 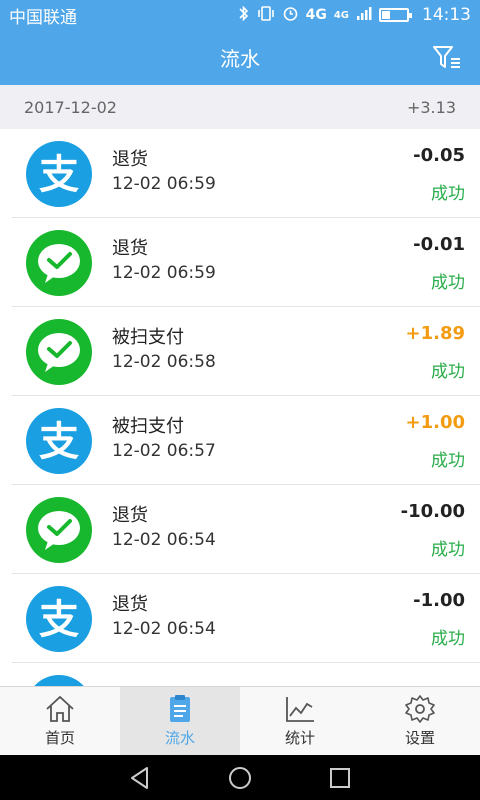 What do you see at coordinates (341, 15) in the screenshot?
I see `network-label-2: 4G` at bounding box center [341, 15].